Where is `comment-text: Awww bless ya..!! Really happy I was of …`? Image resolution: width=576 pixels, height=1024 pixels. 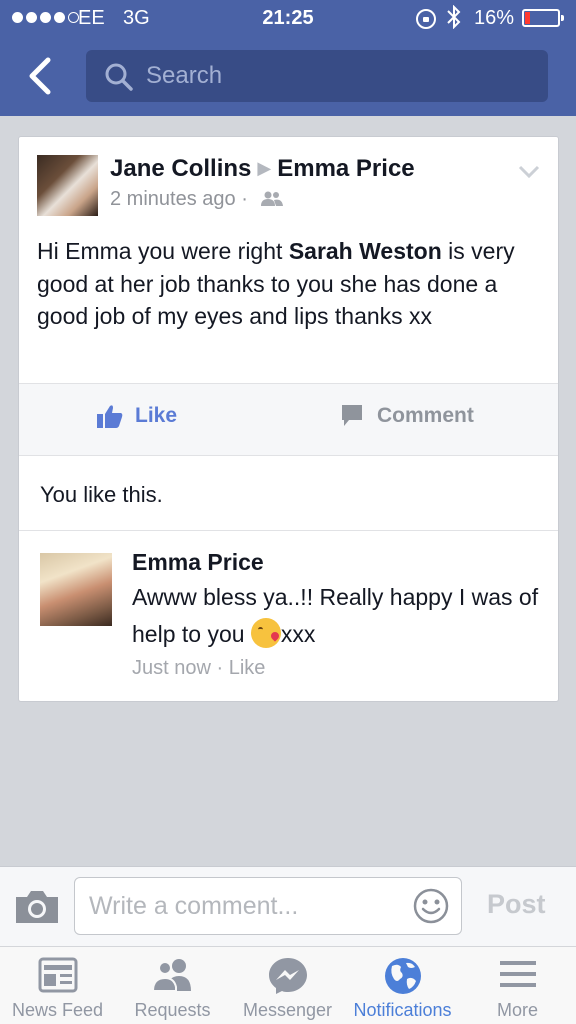
comment-text: Awww bless ya..!! Really happy I was of … is located at coordinates (335, 615).